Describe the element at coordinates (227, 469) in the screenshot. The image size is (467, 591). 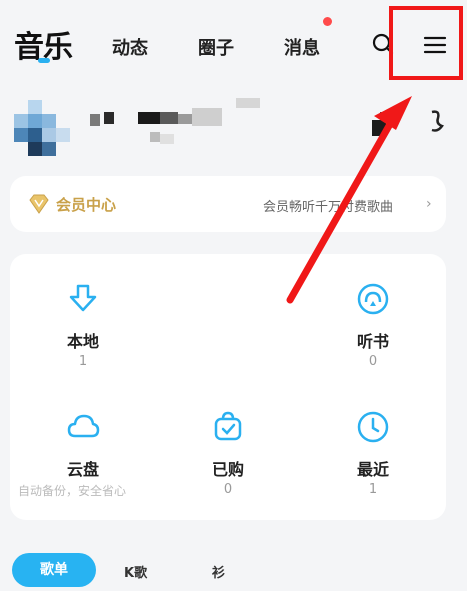
I see `grid-item-label: 已购` at that location.